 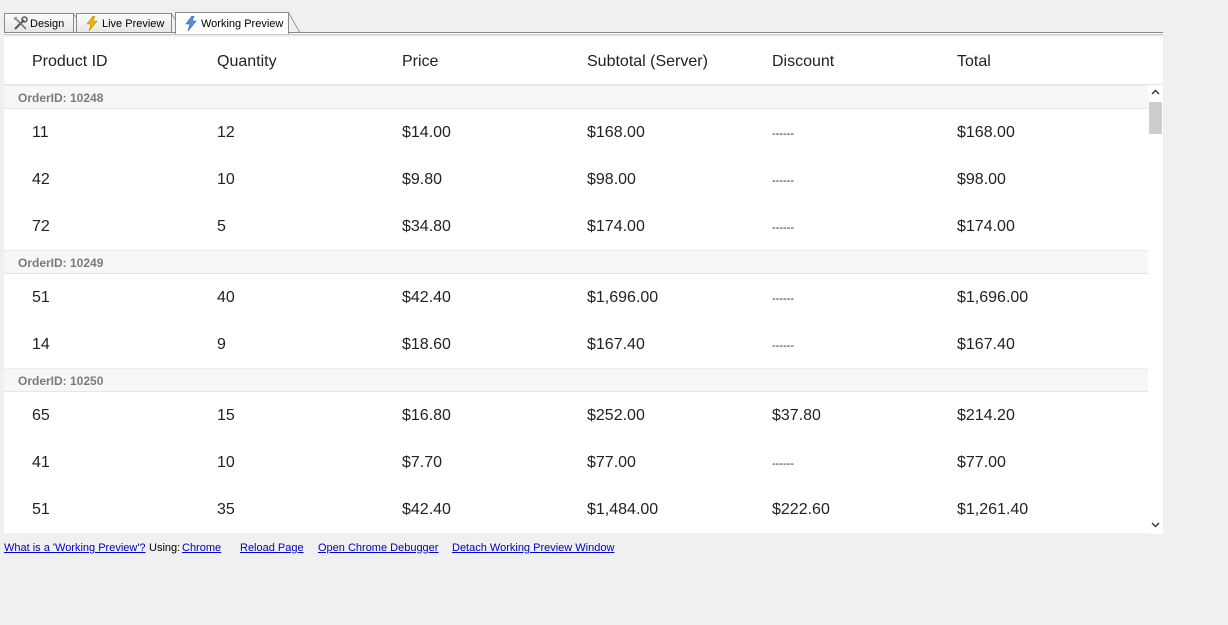 I want to click on group-label: OrderID: 10250, so click(x=61, y=381).